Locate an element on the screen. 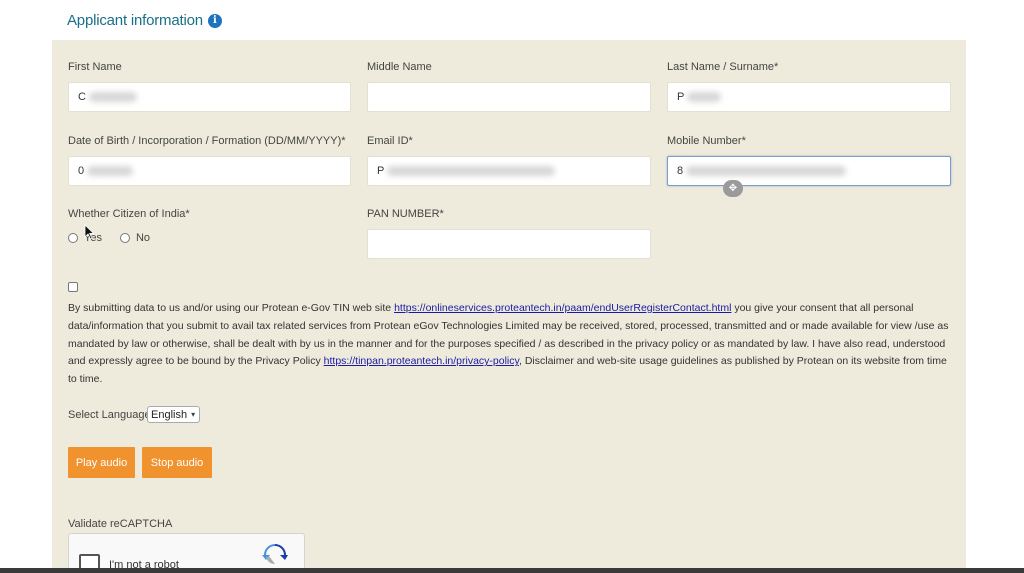 The height and width of the screenshot is (573, 1024). middle-name-input is located at coordinates (509, 97).